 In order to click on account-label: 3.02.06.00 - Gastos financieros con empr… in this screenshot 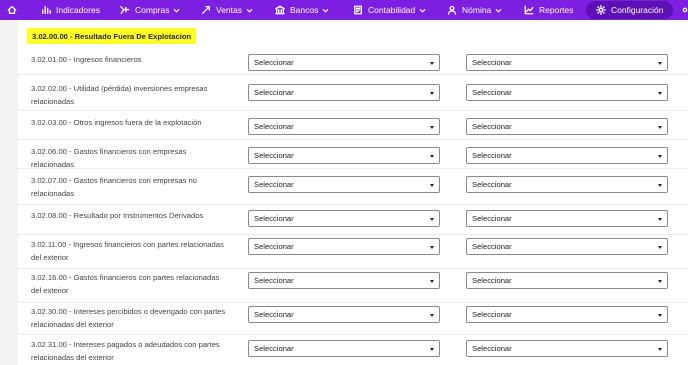, I will do `click(109, 158)`.